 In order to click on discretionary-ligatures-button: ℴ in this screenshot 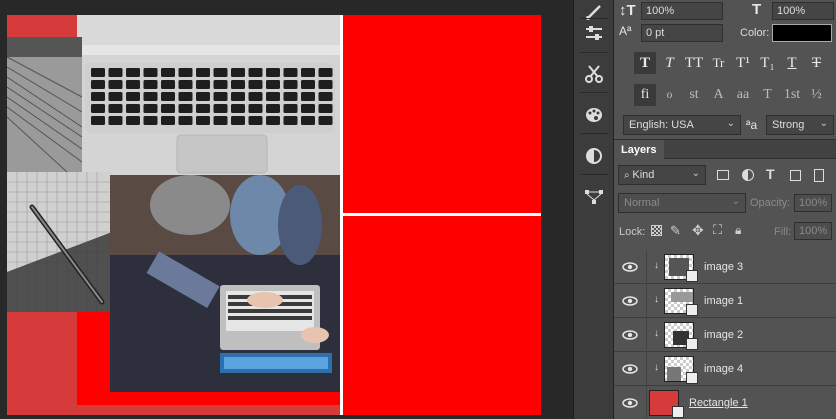, I will do `click(670, 95)`.